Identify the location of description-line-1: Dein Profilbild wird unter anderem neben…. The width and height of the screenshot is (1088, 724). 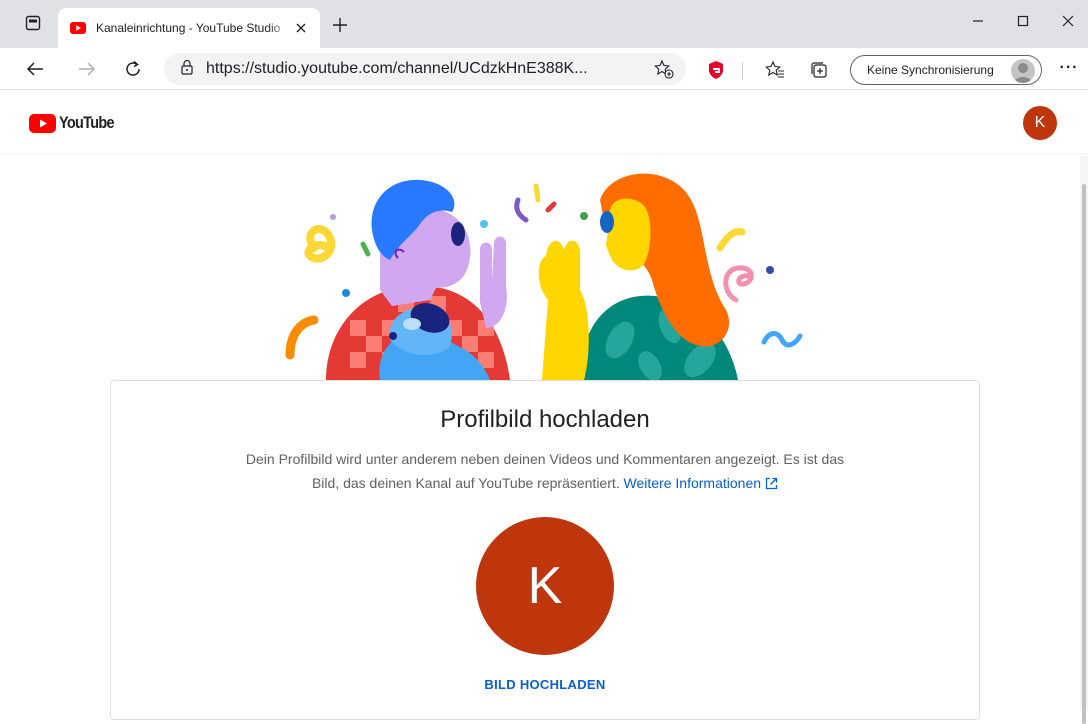
(545, 459).